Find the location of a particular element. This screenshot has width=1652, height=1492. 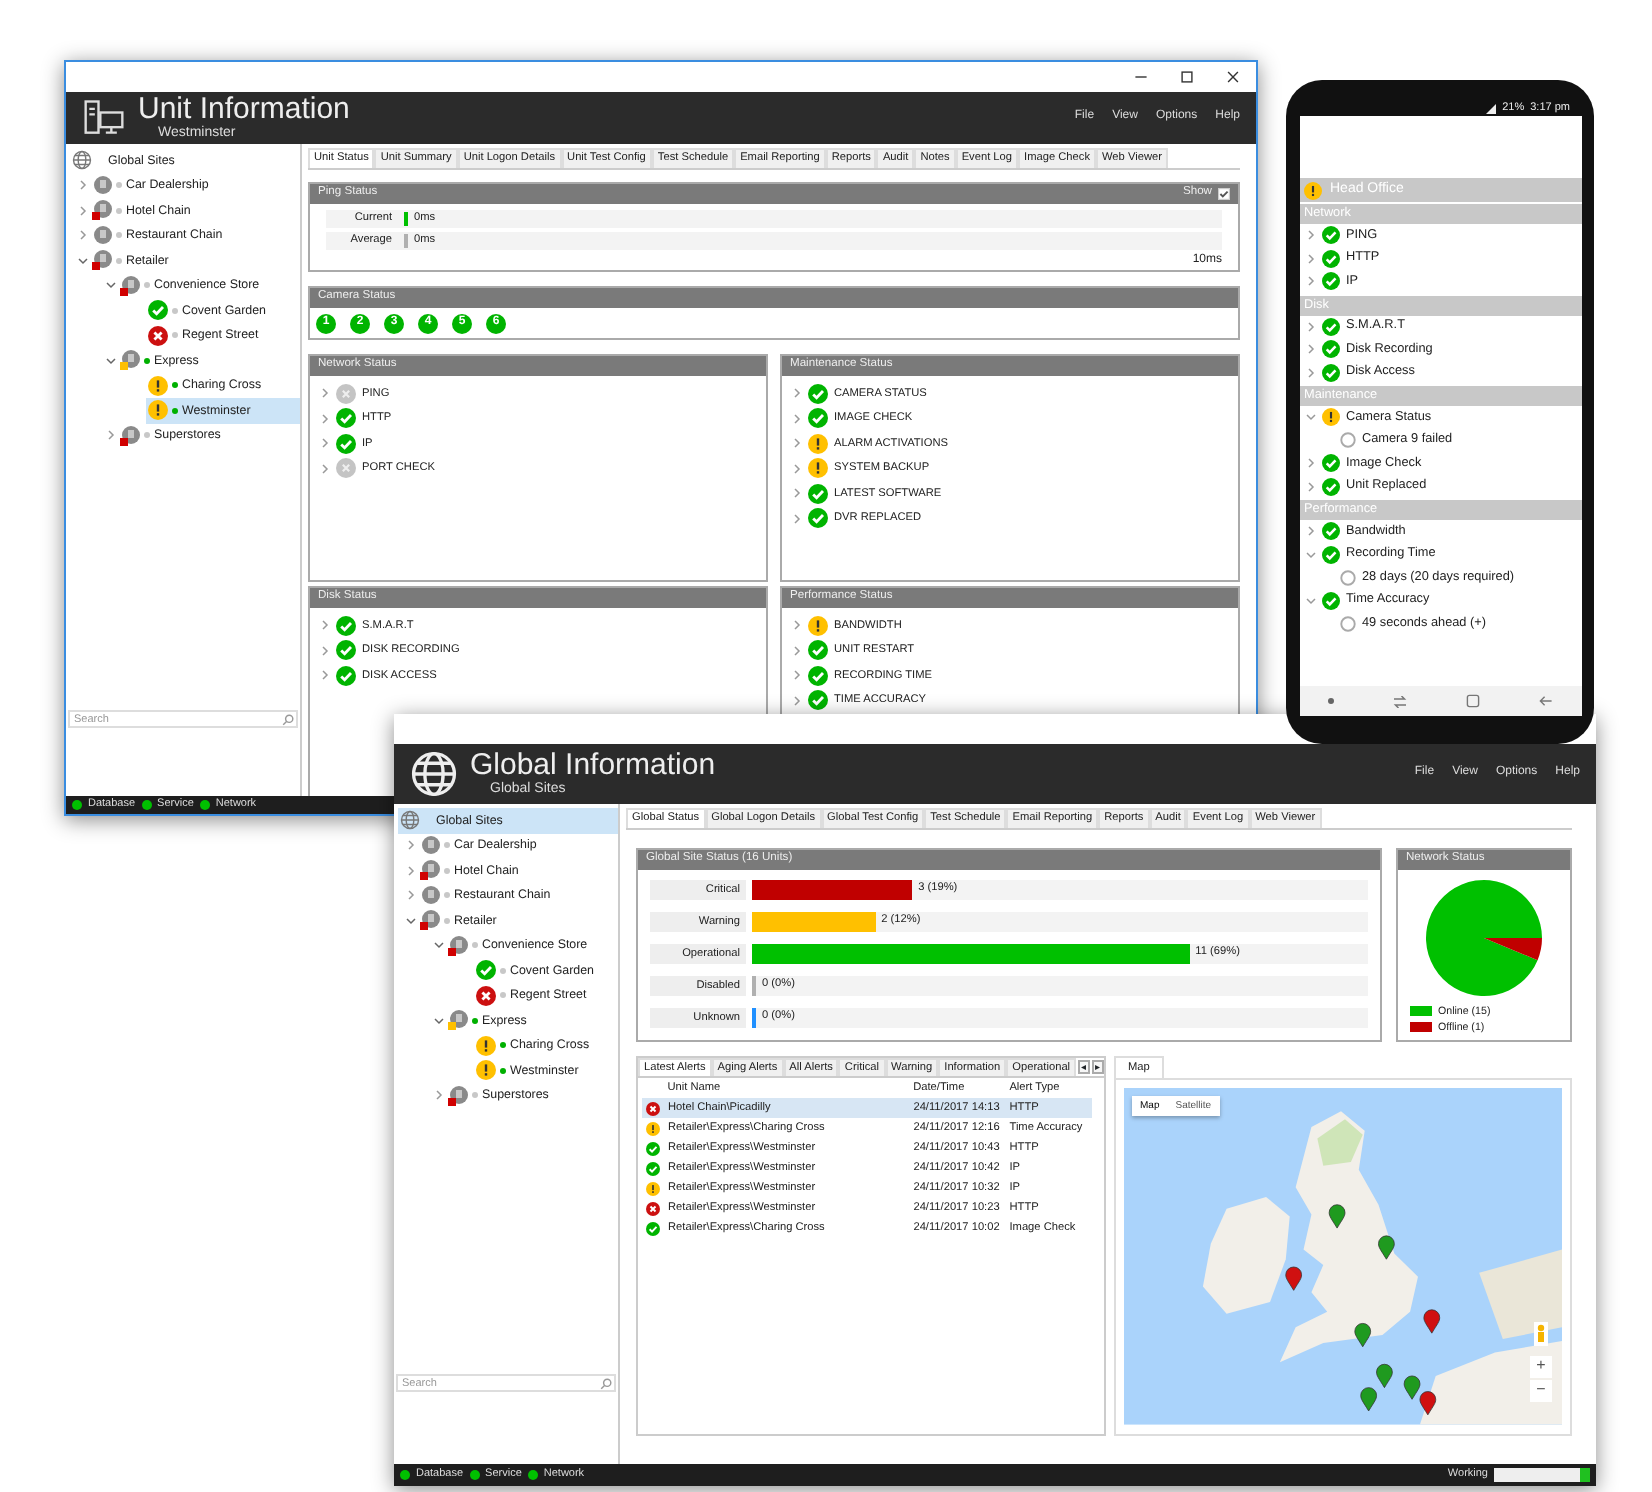

zoom-button: + is located at coordinates (1541, 1366).